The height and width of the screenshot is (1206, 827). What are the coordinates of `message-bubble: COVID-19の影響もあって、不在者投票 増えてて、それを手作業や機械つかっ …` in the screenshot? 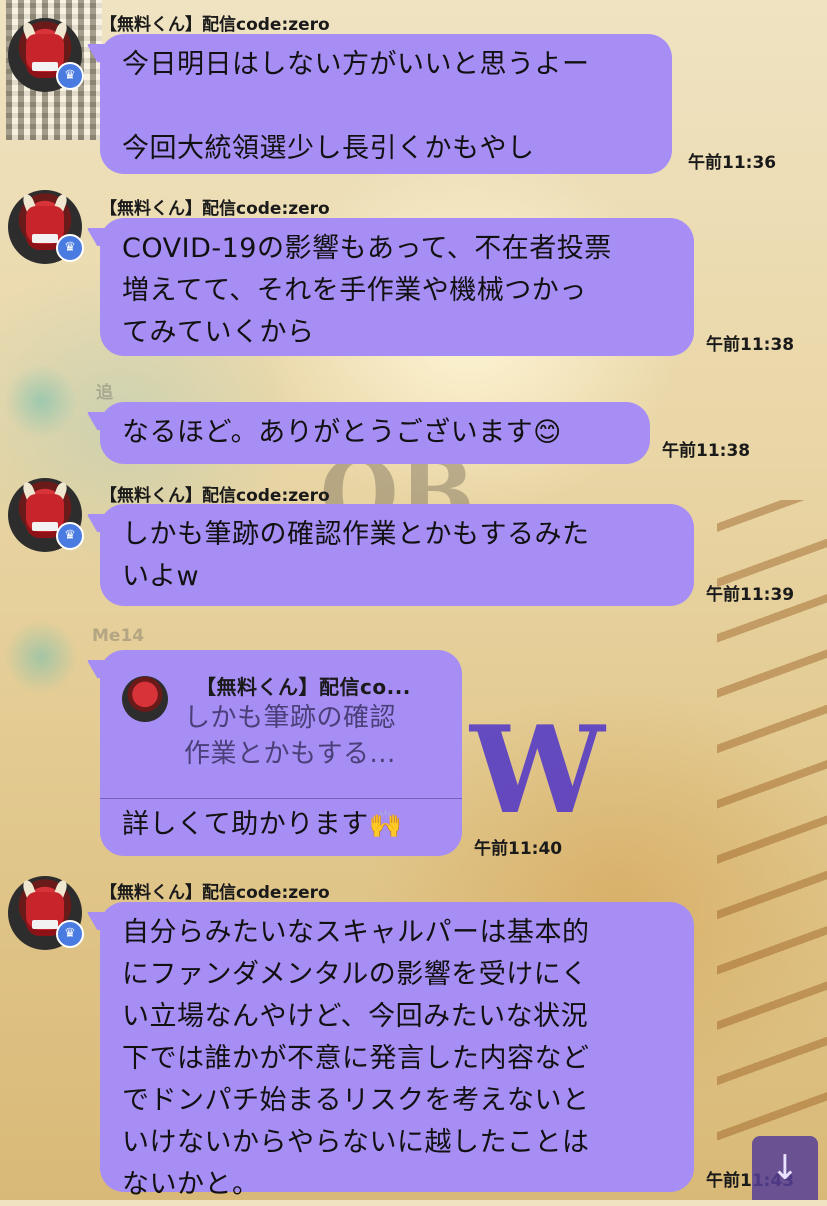 It's located at (397, 287).